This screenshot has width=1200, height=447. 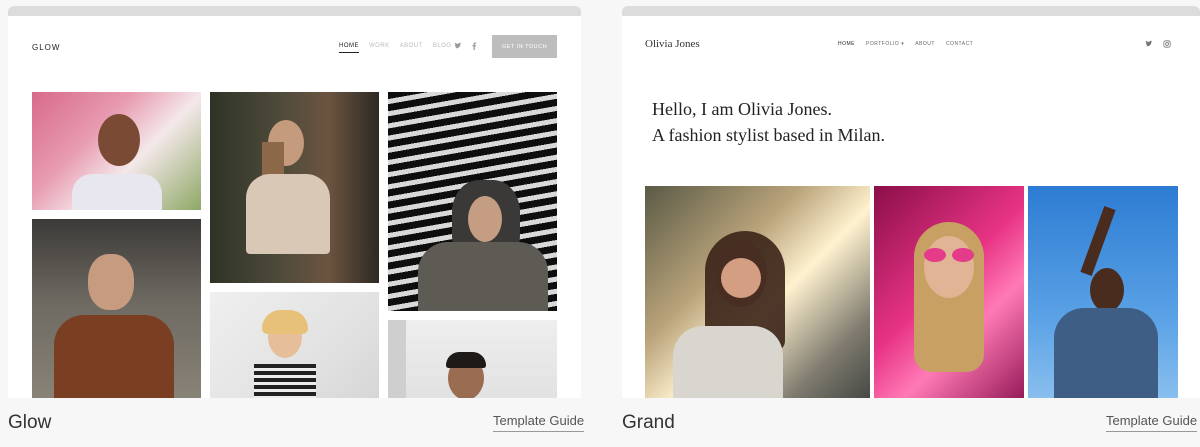 I want to click on photo-woman-sunset-street, so click(x=757, y=292).